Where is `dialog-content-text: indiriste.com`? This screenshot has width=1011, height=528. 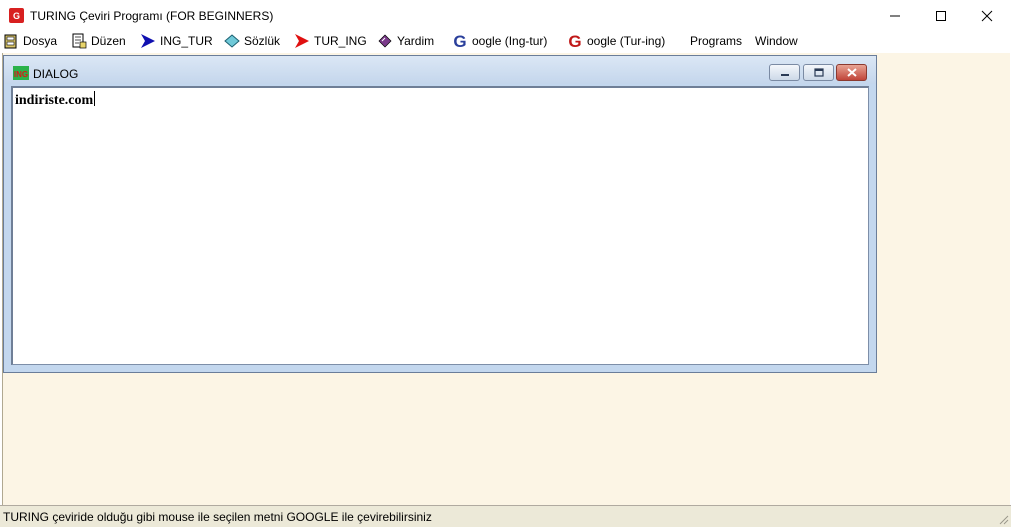 dialog-content-text: indiriste.com is located at coordinates (54, 100).